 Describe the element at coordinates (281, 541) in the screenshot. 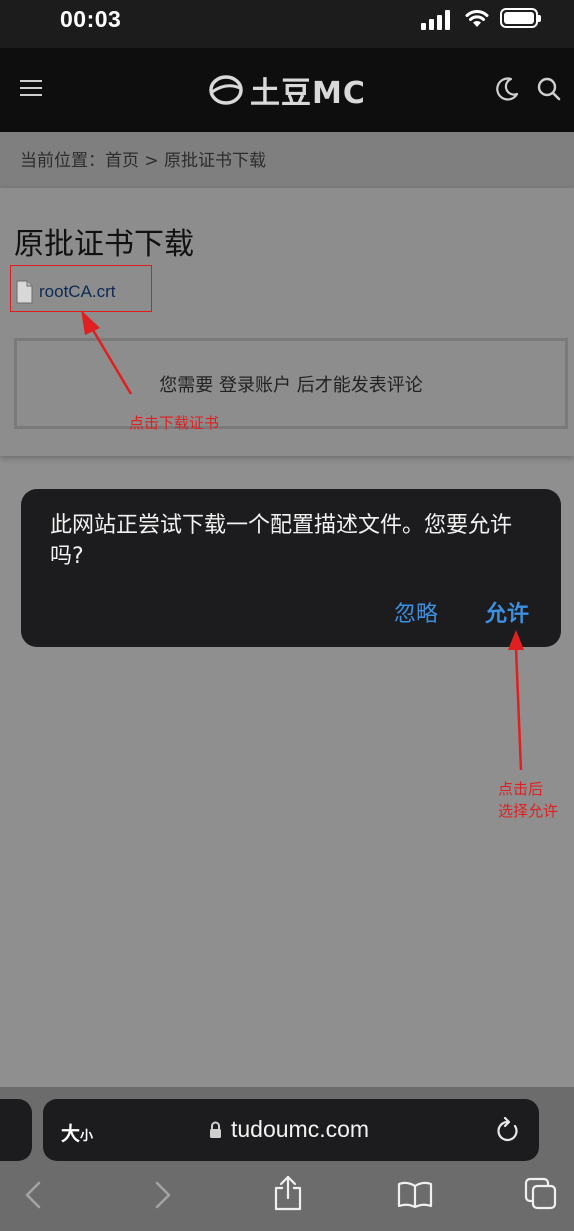

I see `dialog-message: 此网站正尝试下载一个配置描述文件。您要允许吗?` at that location.